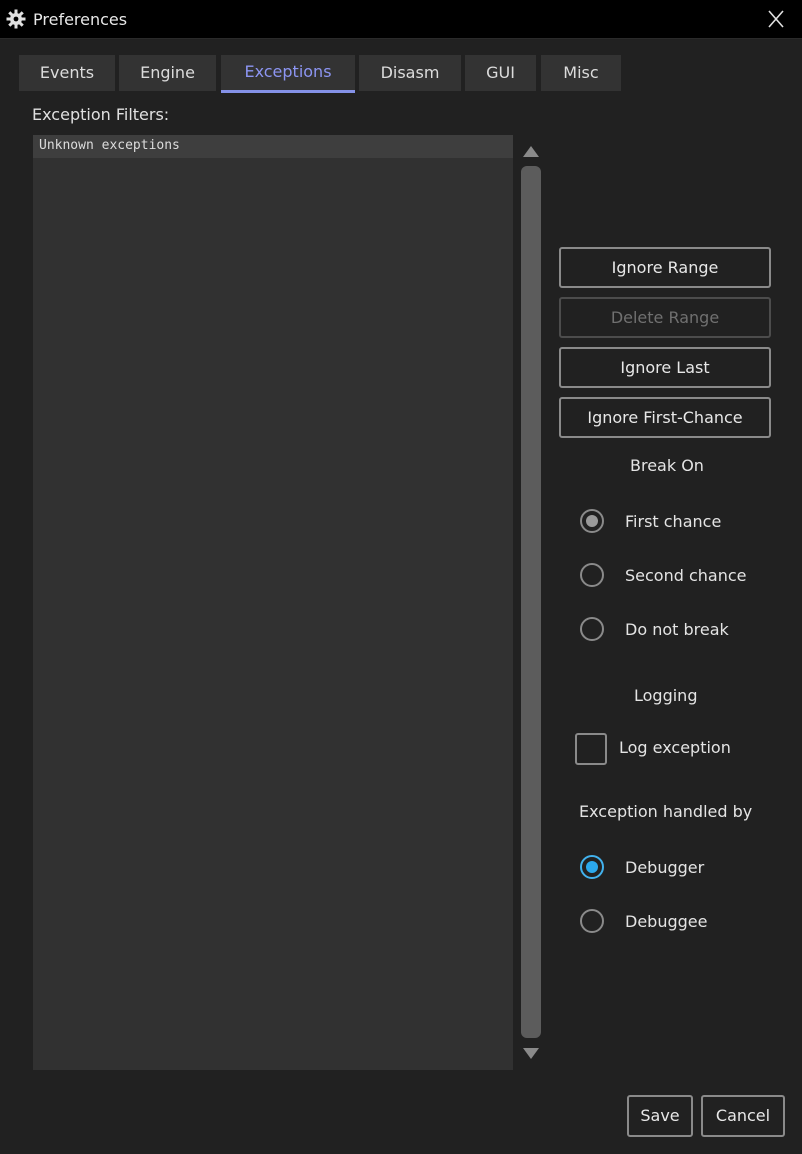  I want to click on delete-range-button: Delete Range, so click(665, 317).